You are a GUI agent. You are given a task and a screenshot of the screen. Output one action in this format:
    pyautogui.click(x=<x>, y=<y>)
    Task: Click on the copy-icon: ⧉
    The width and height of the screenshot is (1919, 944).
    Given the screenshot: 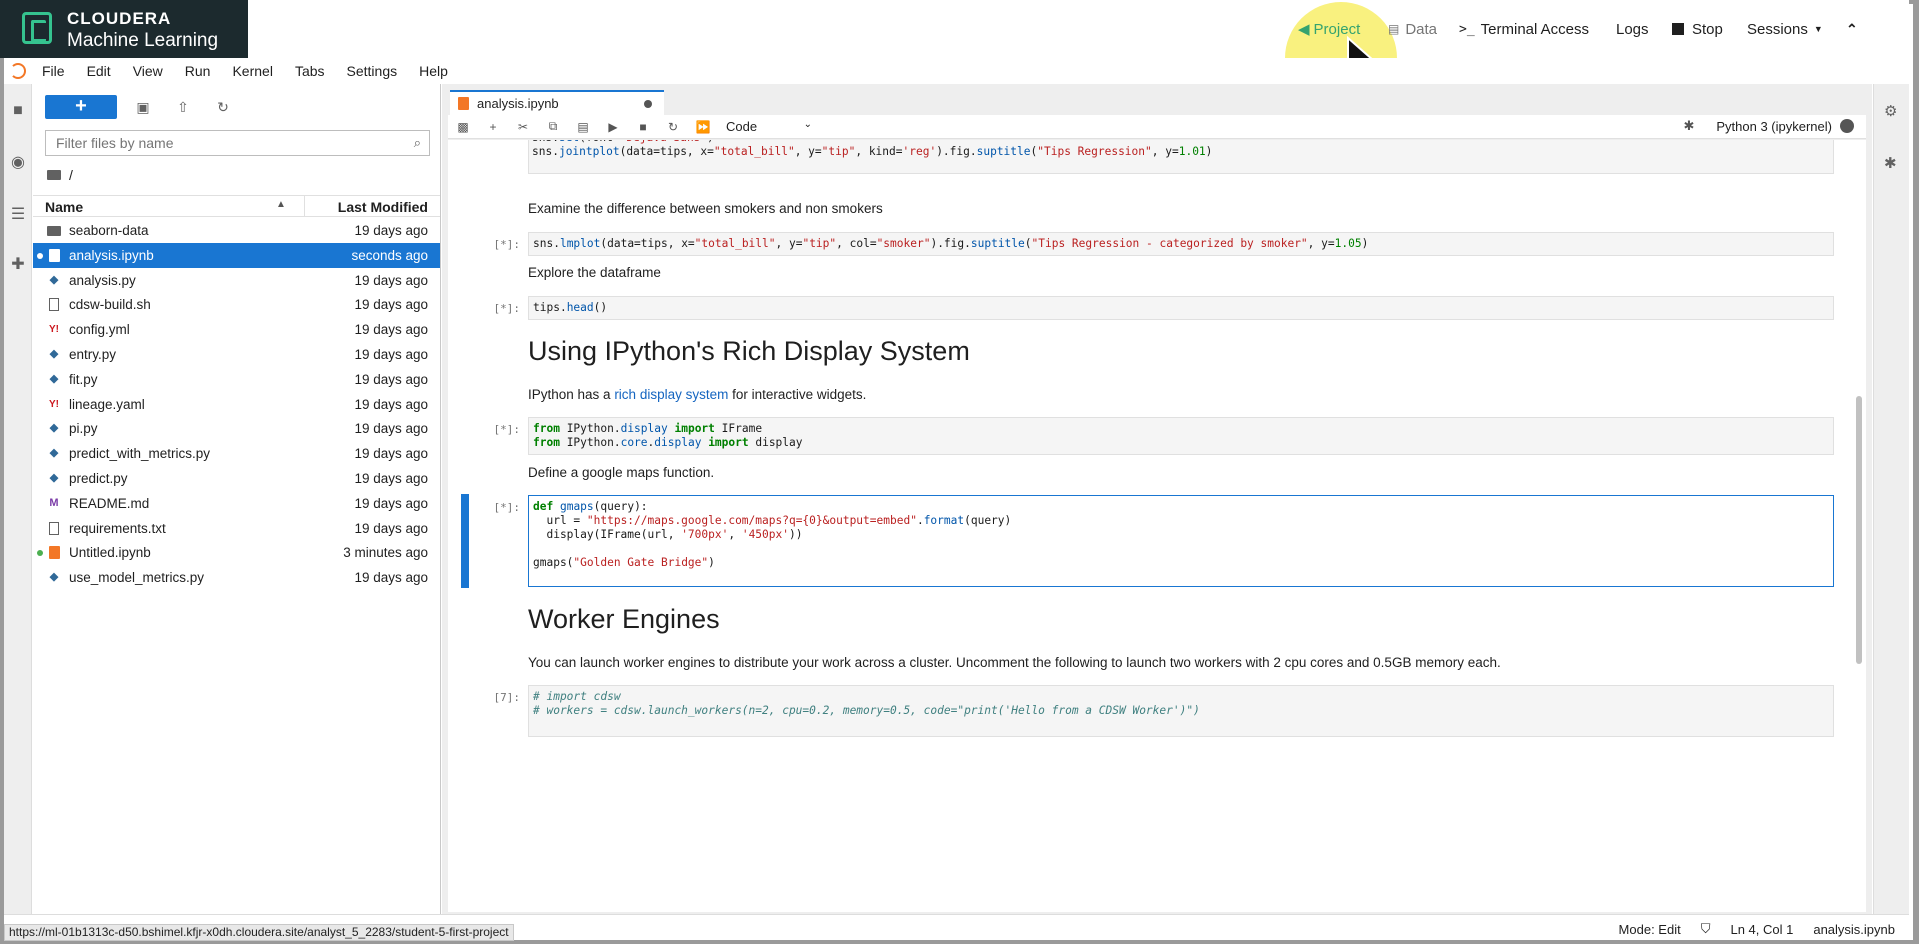 What is the action you would take?
    pyautogui.click(x=553, y=126)
    